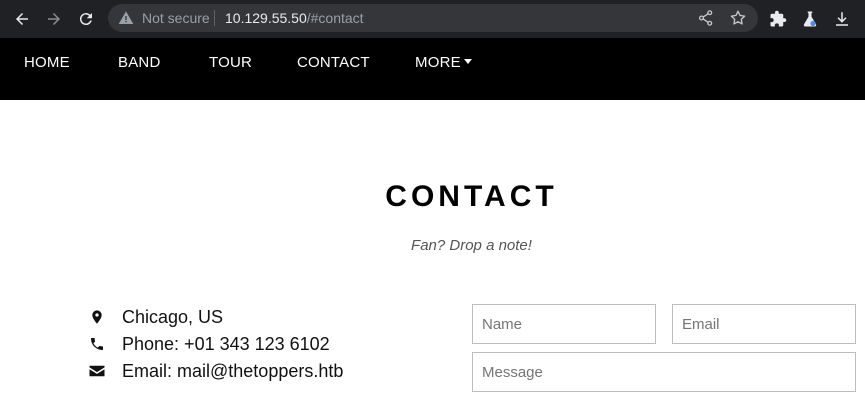 This screenshot has height=405, width=865. I want to click on nav-home: HOME, so click(47, 63).